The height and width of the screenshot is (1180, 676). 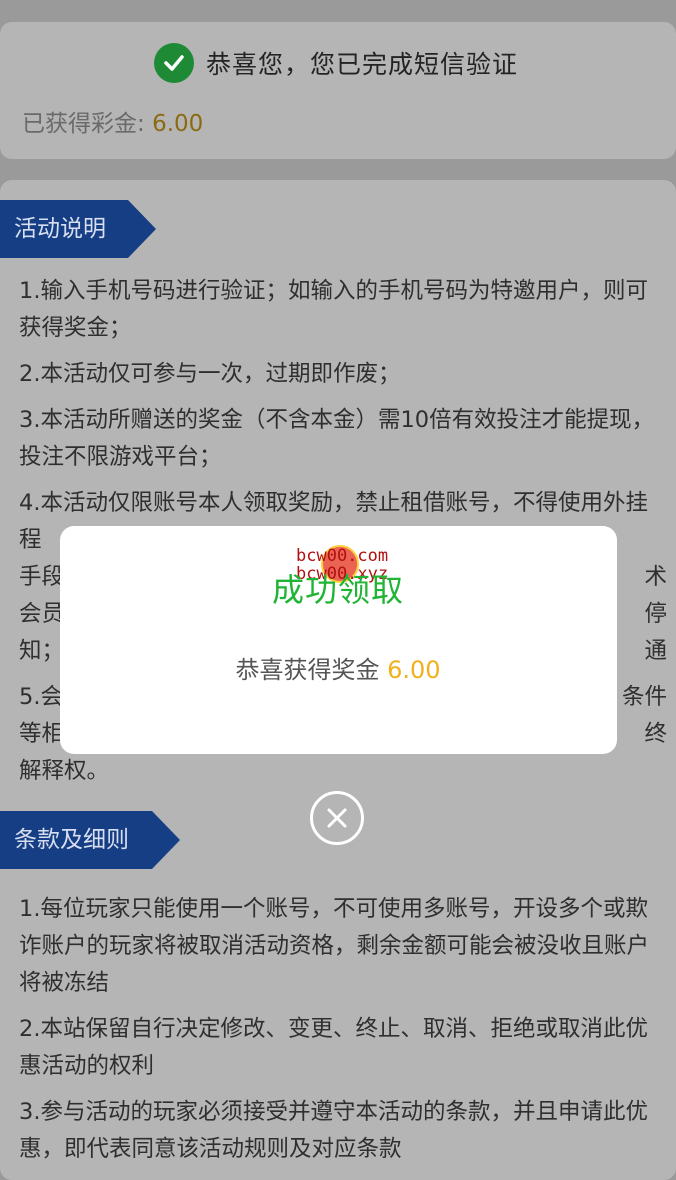 What do you see at coordinates (414, 670) in the screenshot?
I see `modal-amount: 6.00` at bounding box center [414, 670].